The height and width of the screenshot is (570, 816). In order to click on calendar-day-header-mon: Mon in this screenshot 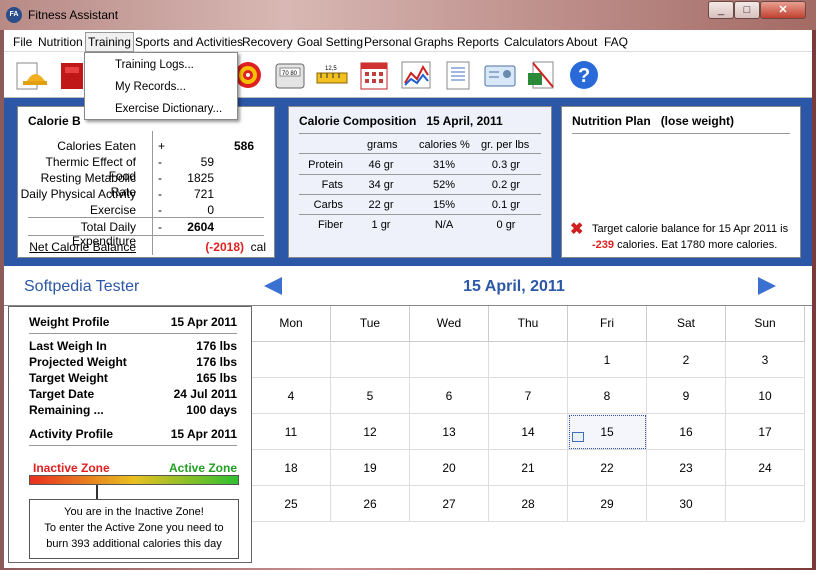, I will do `click(291, 324)`.